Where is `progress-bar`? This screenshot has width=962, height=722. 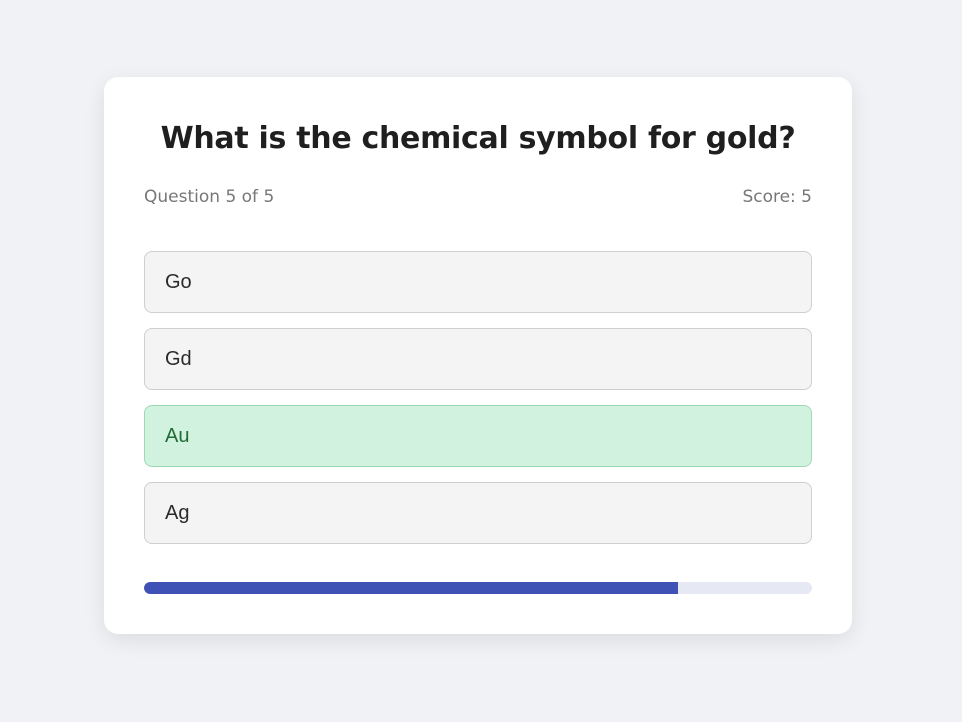 progress-bar is located at coordinates (478, 588).